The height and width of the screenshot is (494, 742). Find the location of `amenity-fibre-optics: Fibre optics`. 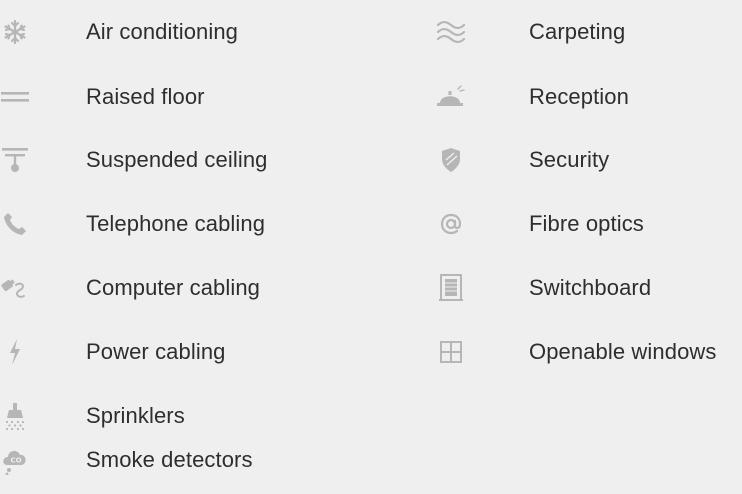

amenity-fibre-optics: Fibre optics is located at coordinates (540, 224).